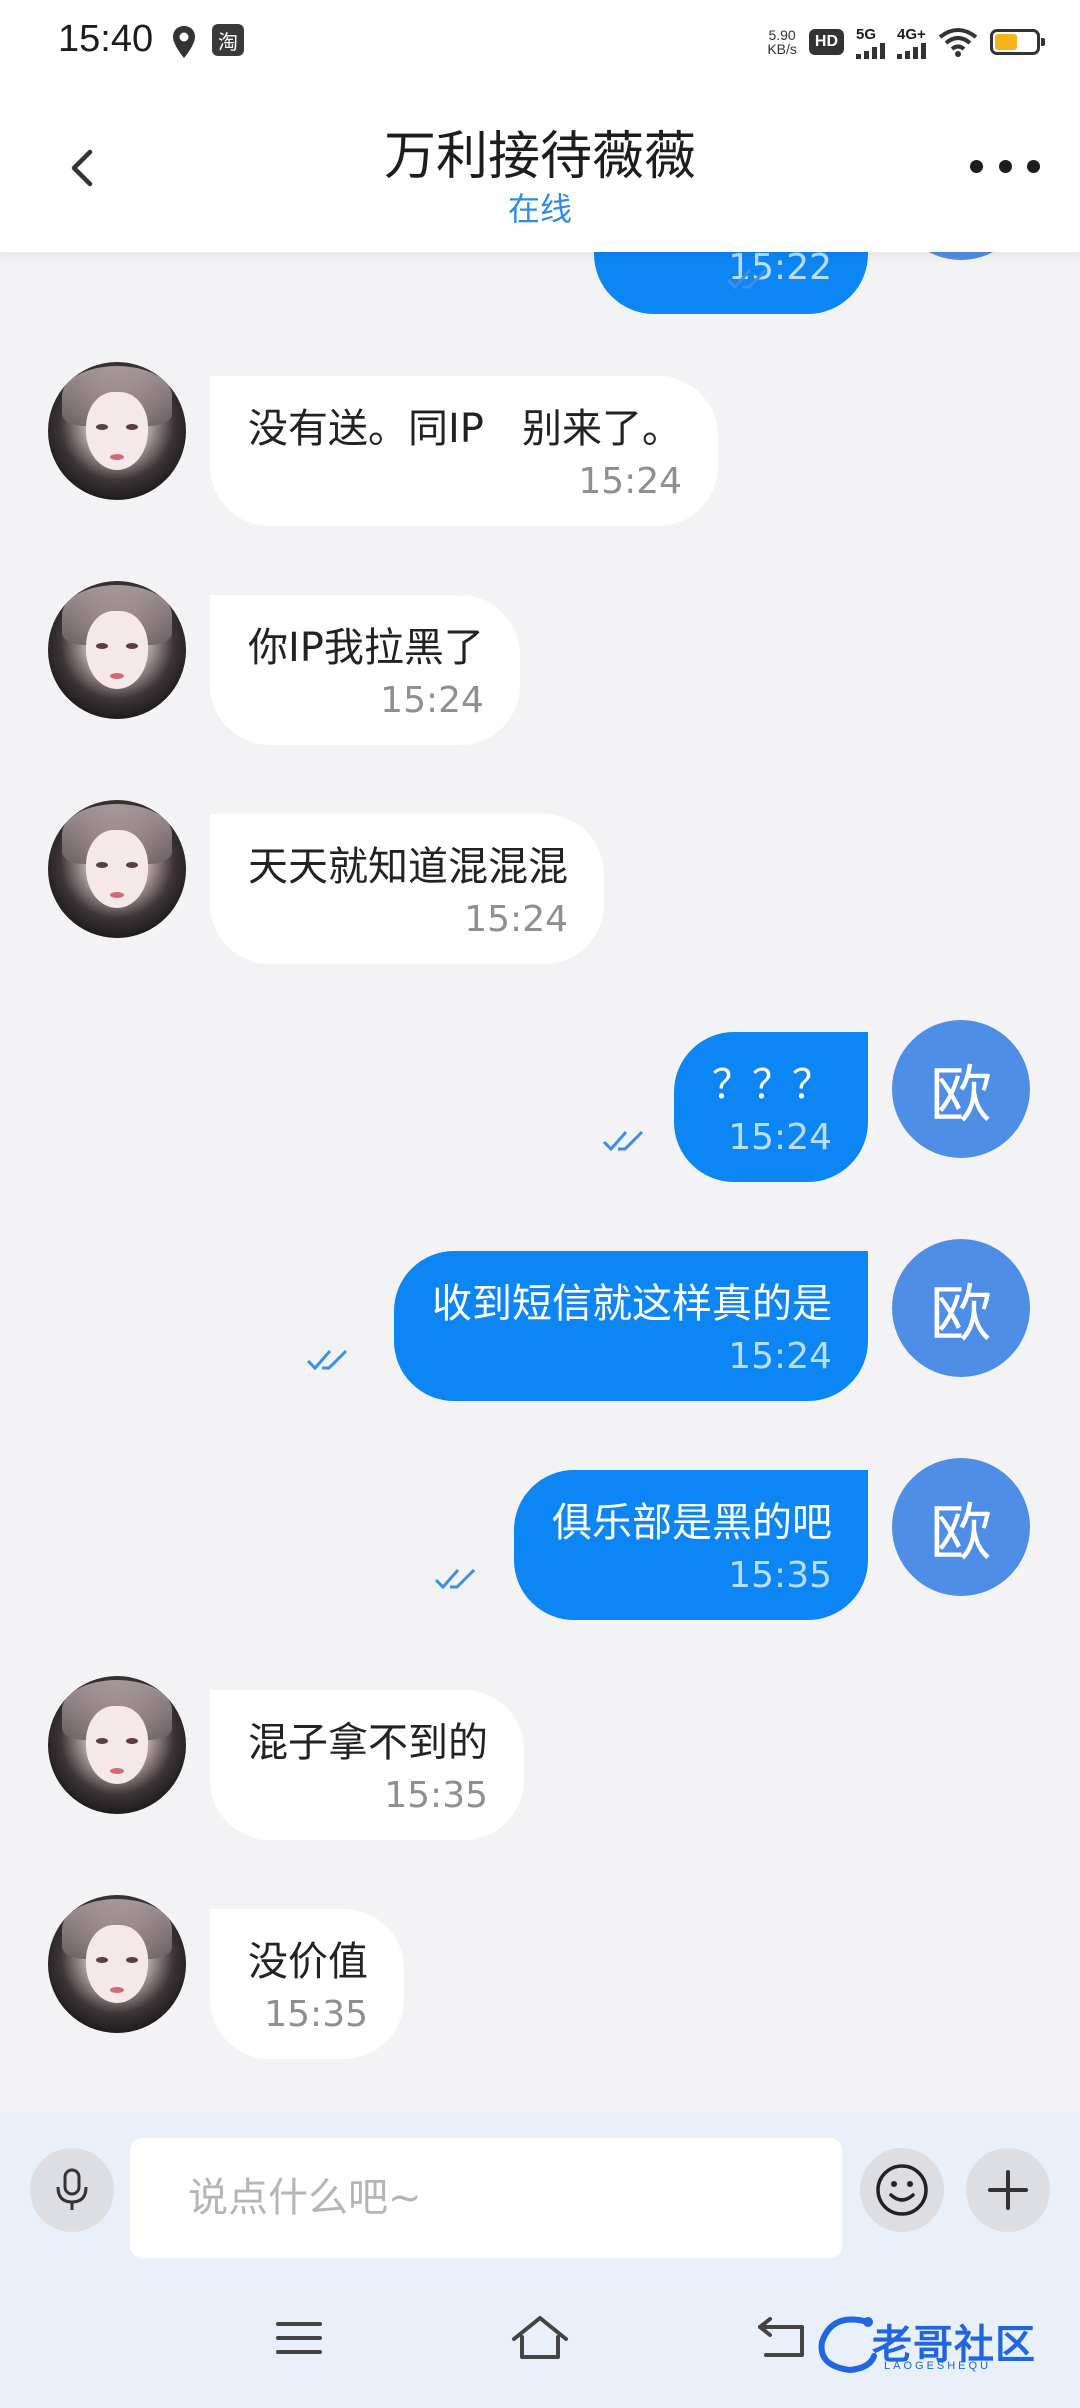  Describe the element at coordinates (772, 1085) in the screenshot. I see `message-text: ？？？` at that location.